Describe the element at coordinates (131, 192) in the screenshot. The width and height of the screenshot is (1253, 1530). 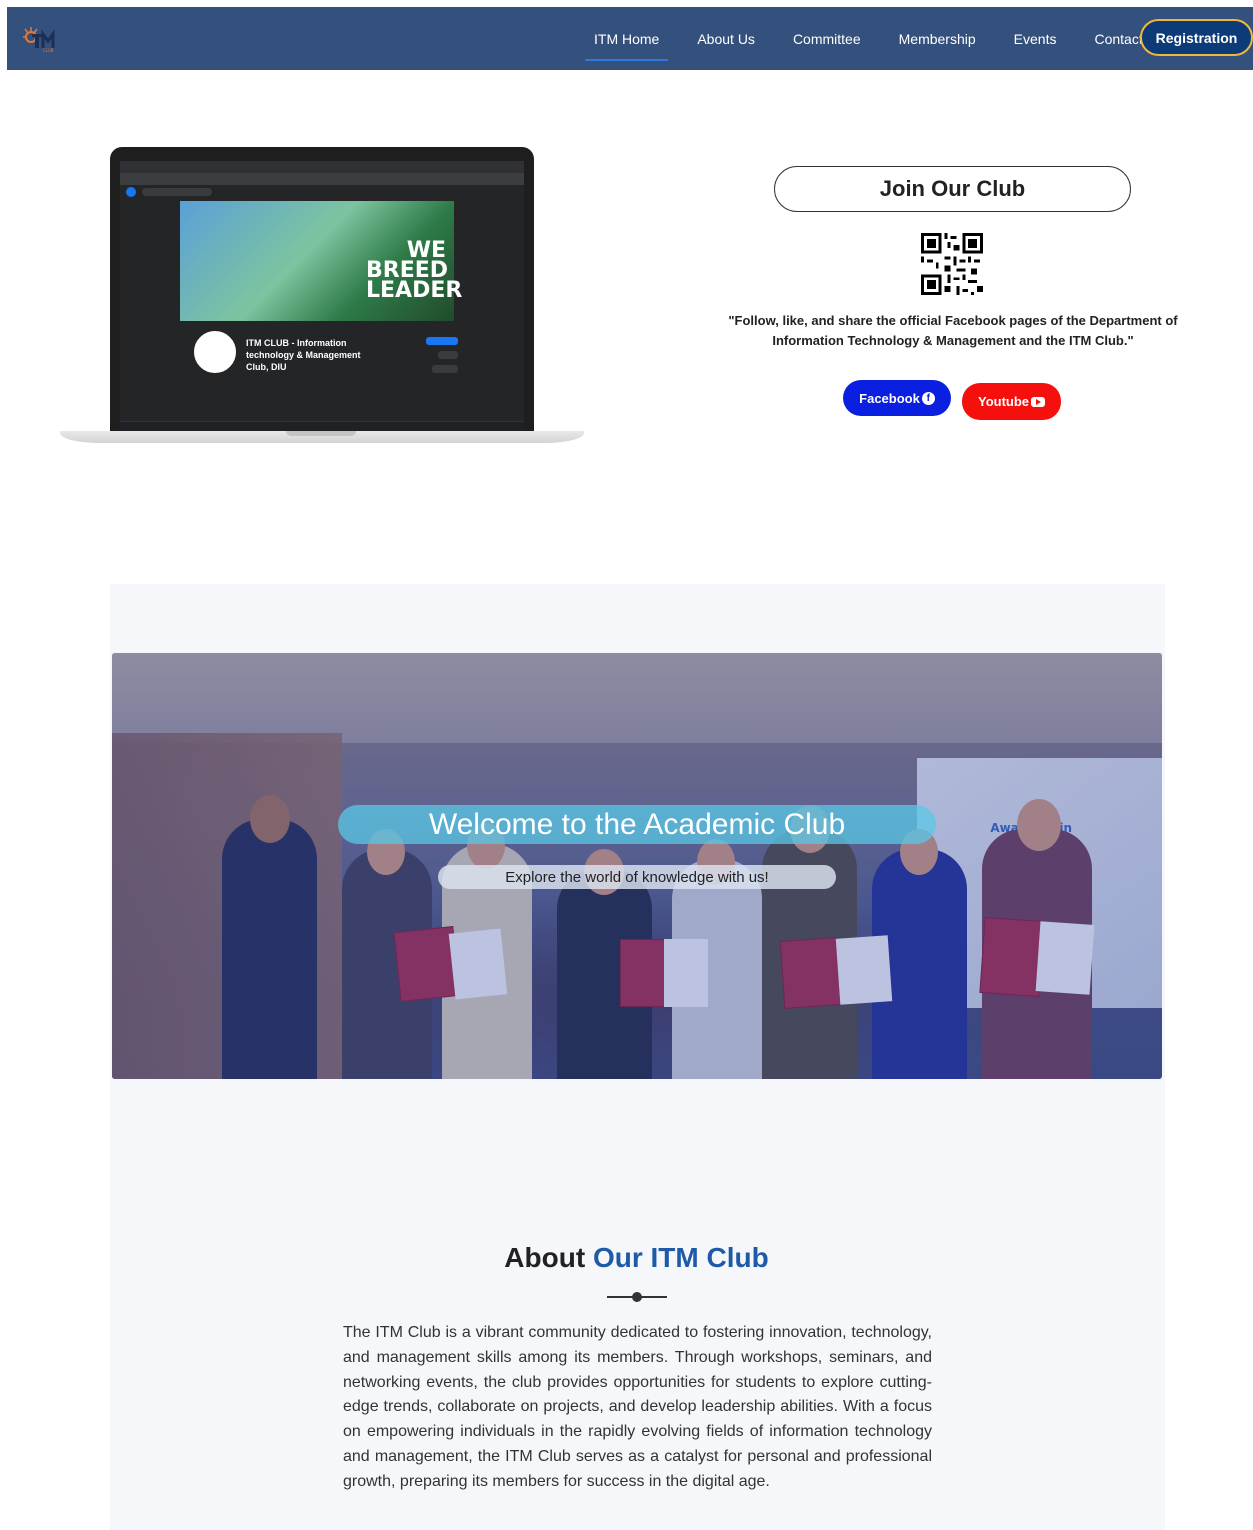
I see `facebook-logo-icon` at that location.